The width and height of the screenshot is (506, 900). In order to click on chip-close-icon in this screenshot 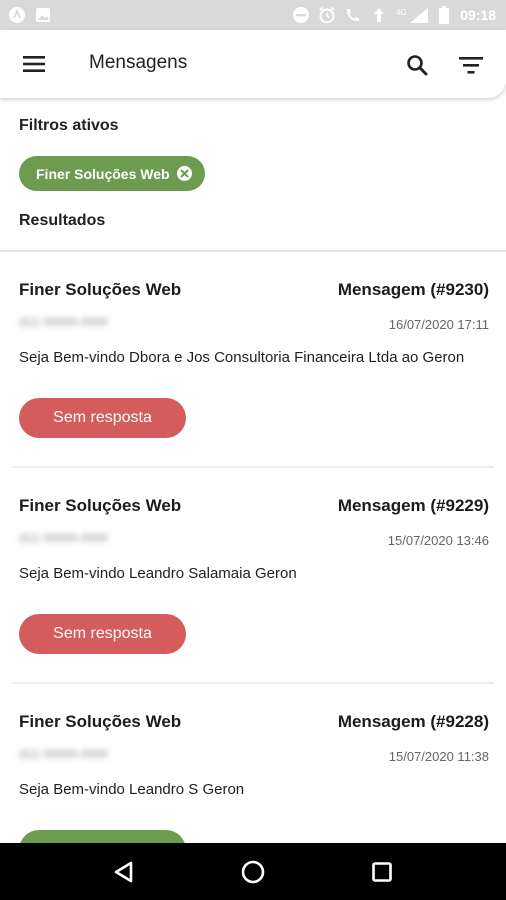, I will do `click(184, 173)`.